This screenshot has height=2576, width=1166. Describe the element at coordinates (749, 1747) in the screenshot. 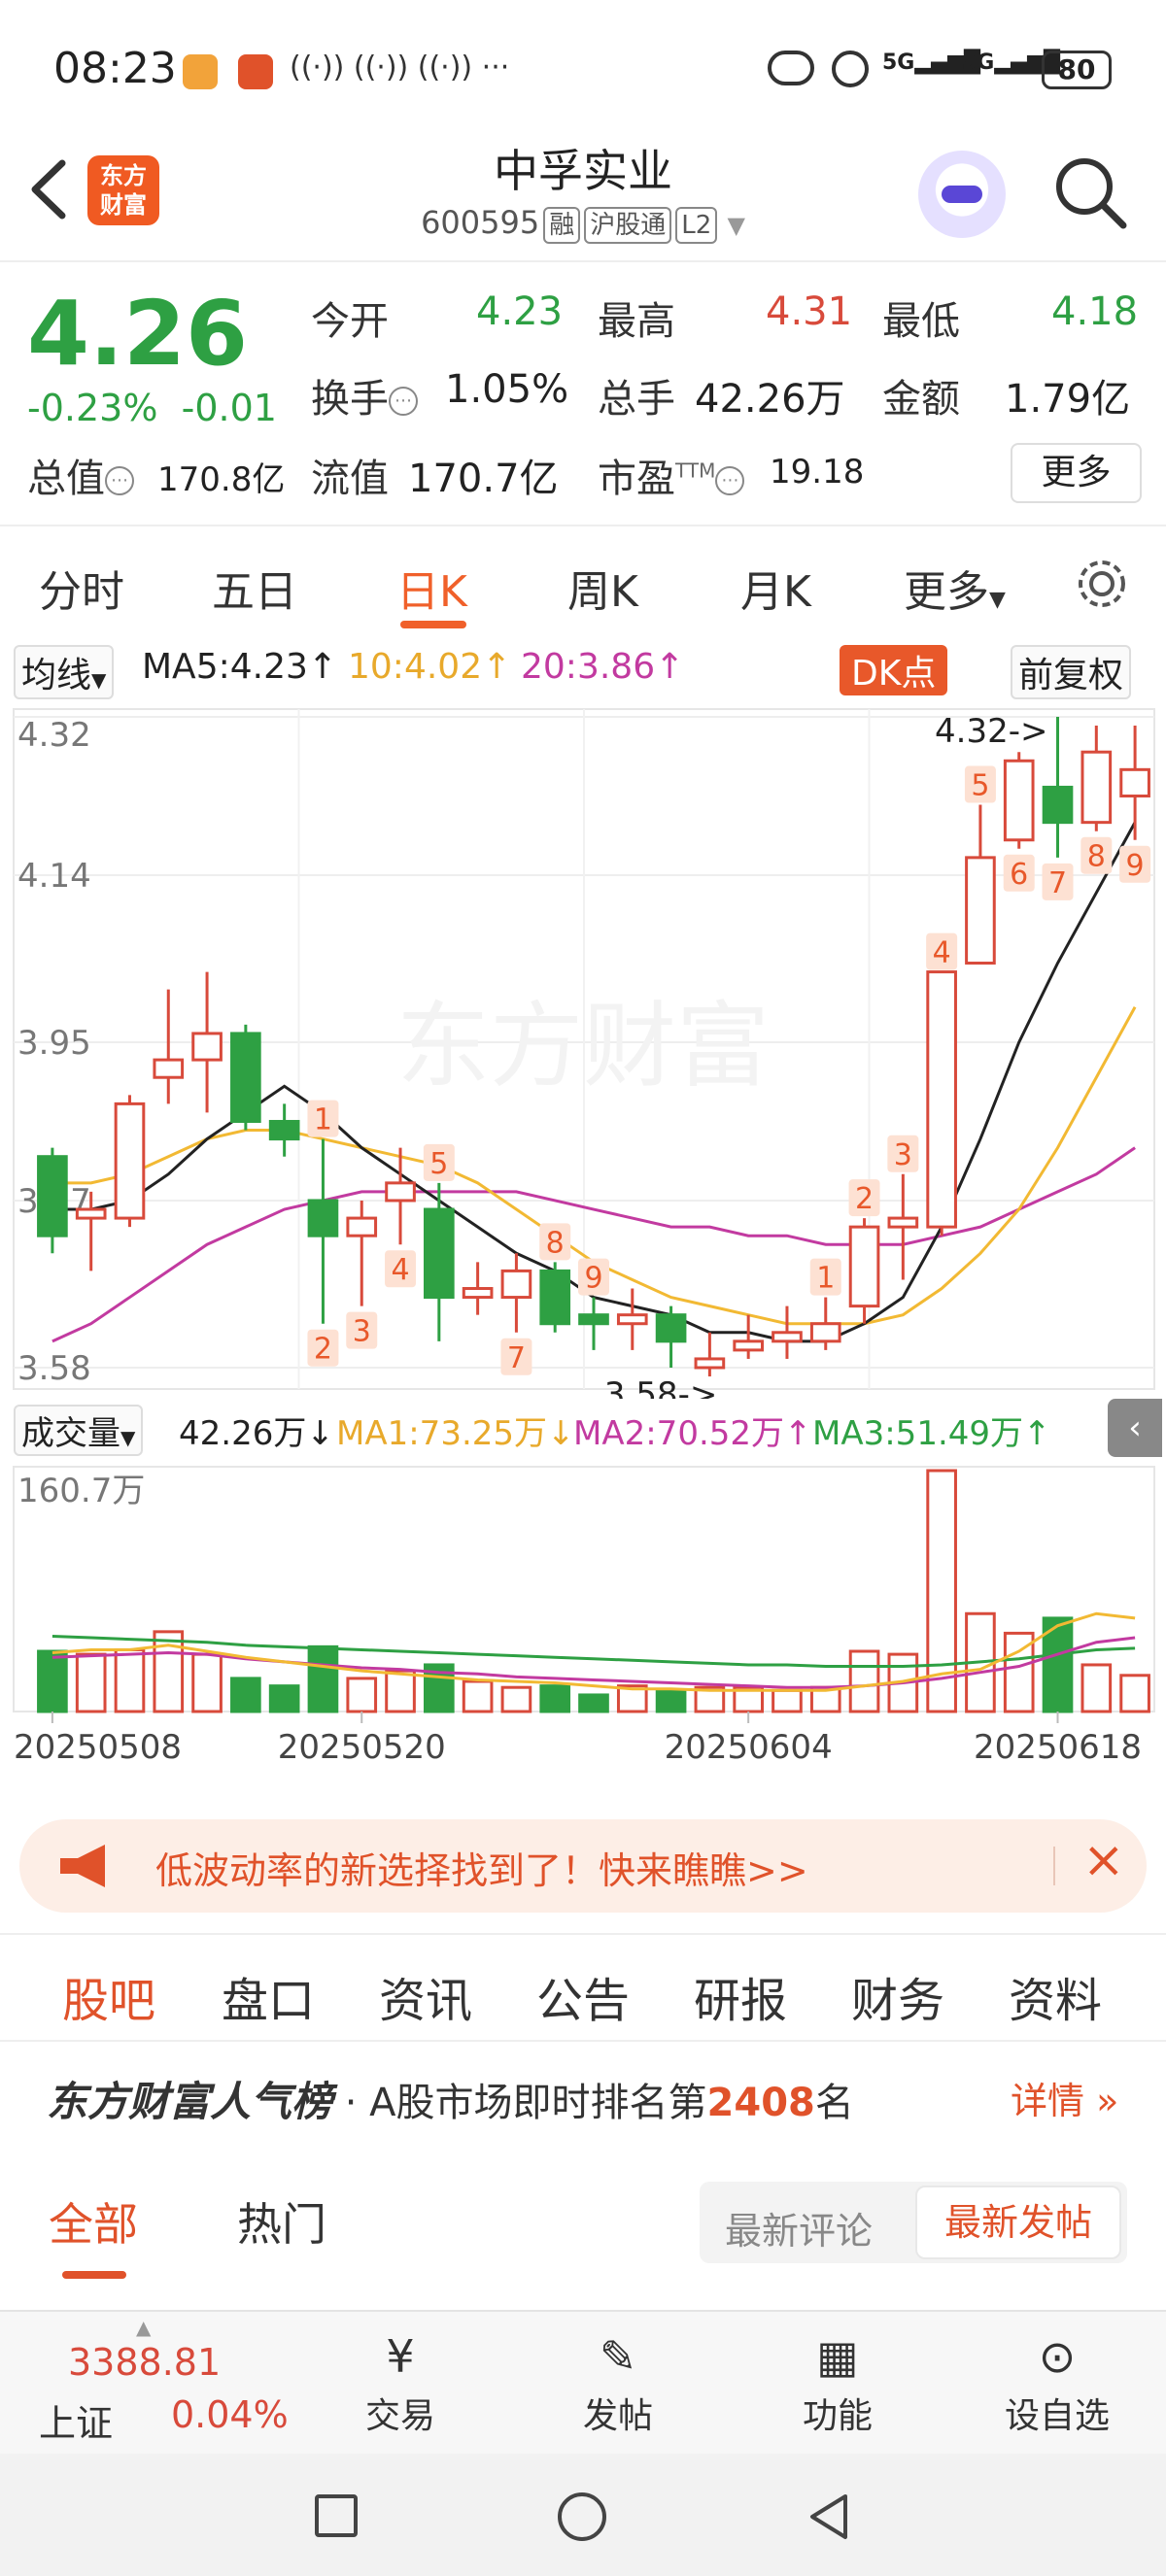

I see `x-tick-label: 20250604` at that location.